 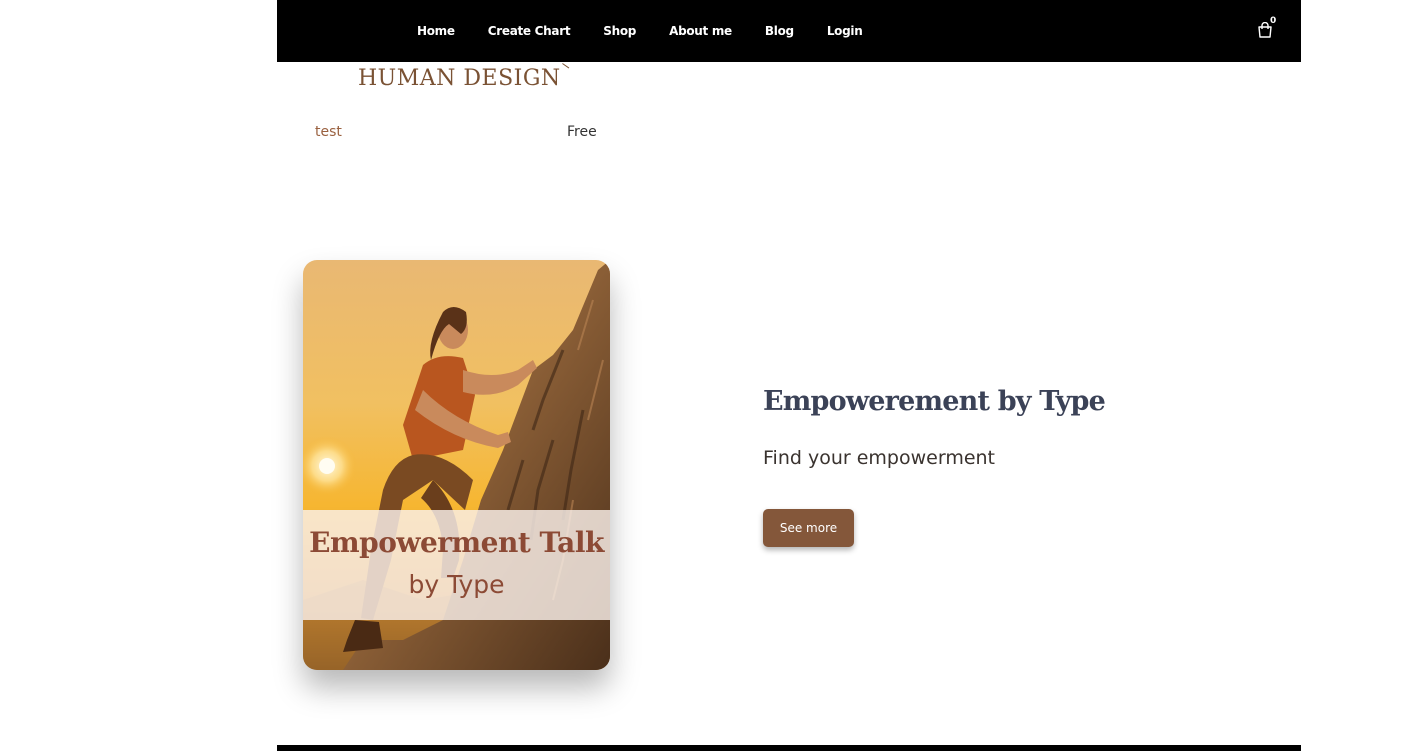 What do you see at coordinates (934, 401) in the screenshot?
I see `feature-headline: Empowerement by Type` at bounding box center [934, 401].